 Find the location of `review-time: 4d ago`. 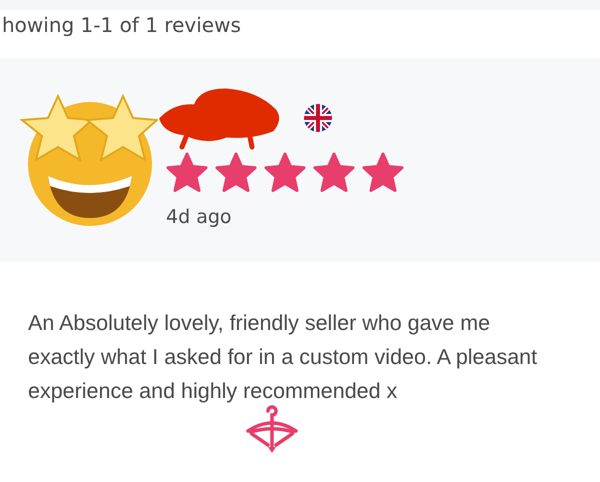

review-time: 4d ago is located at coordinates (199, 217).